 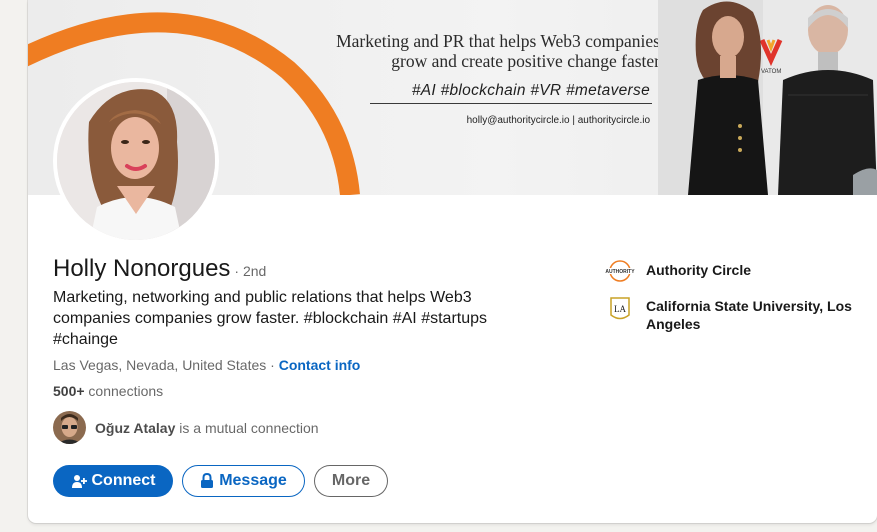 I want to click on profile-photo, so click(x=136, y=161).